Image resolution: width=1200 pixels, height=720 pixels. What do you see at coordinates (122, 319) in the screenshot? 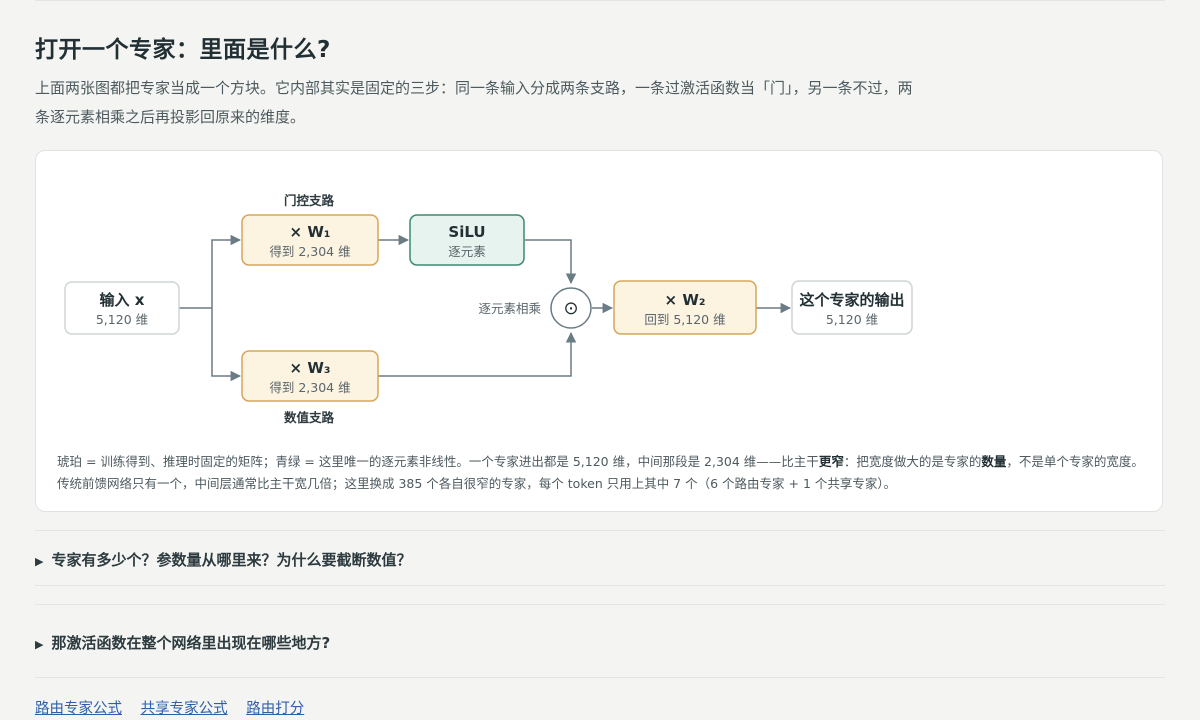
I see `input-dim: 5,120 维` at bounding box center [122, 319].